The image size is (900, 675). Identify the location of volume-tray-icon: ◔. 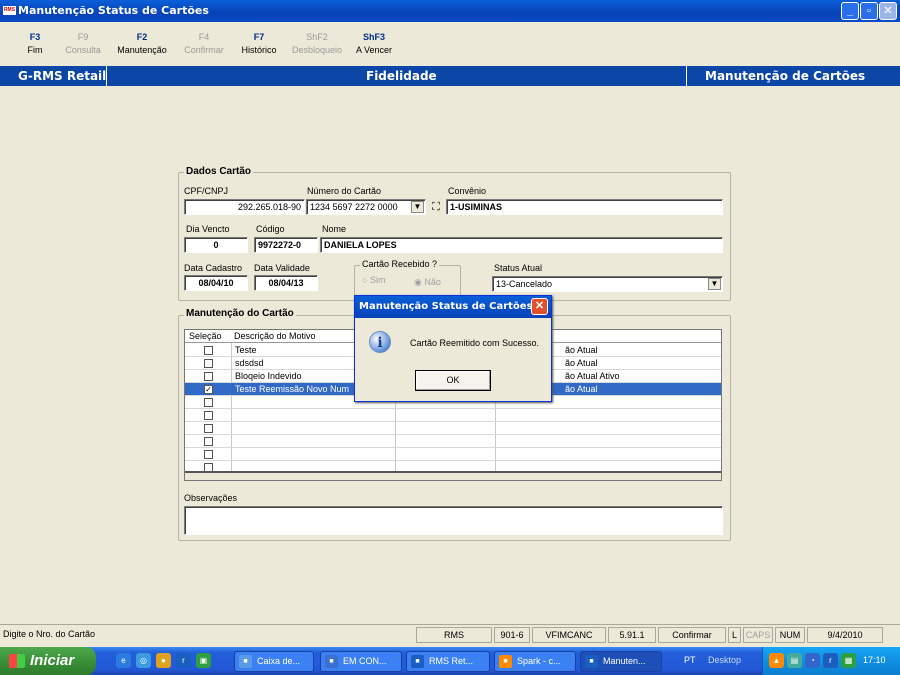
(812, 660).